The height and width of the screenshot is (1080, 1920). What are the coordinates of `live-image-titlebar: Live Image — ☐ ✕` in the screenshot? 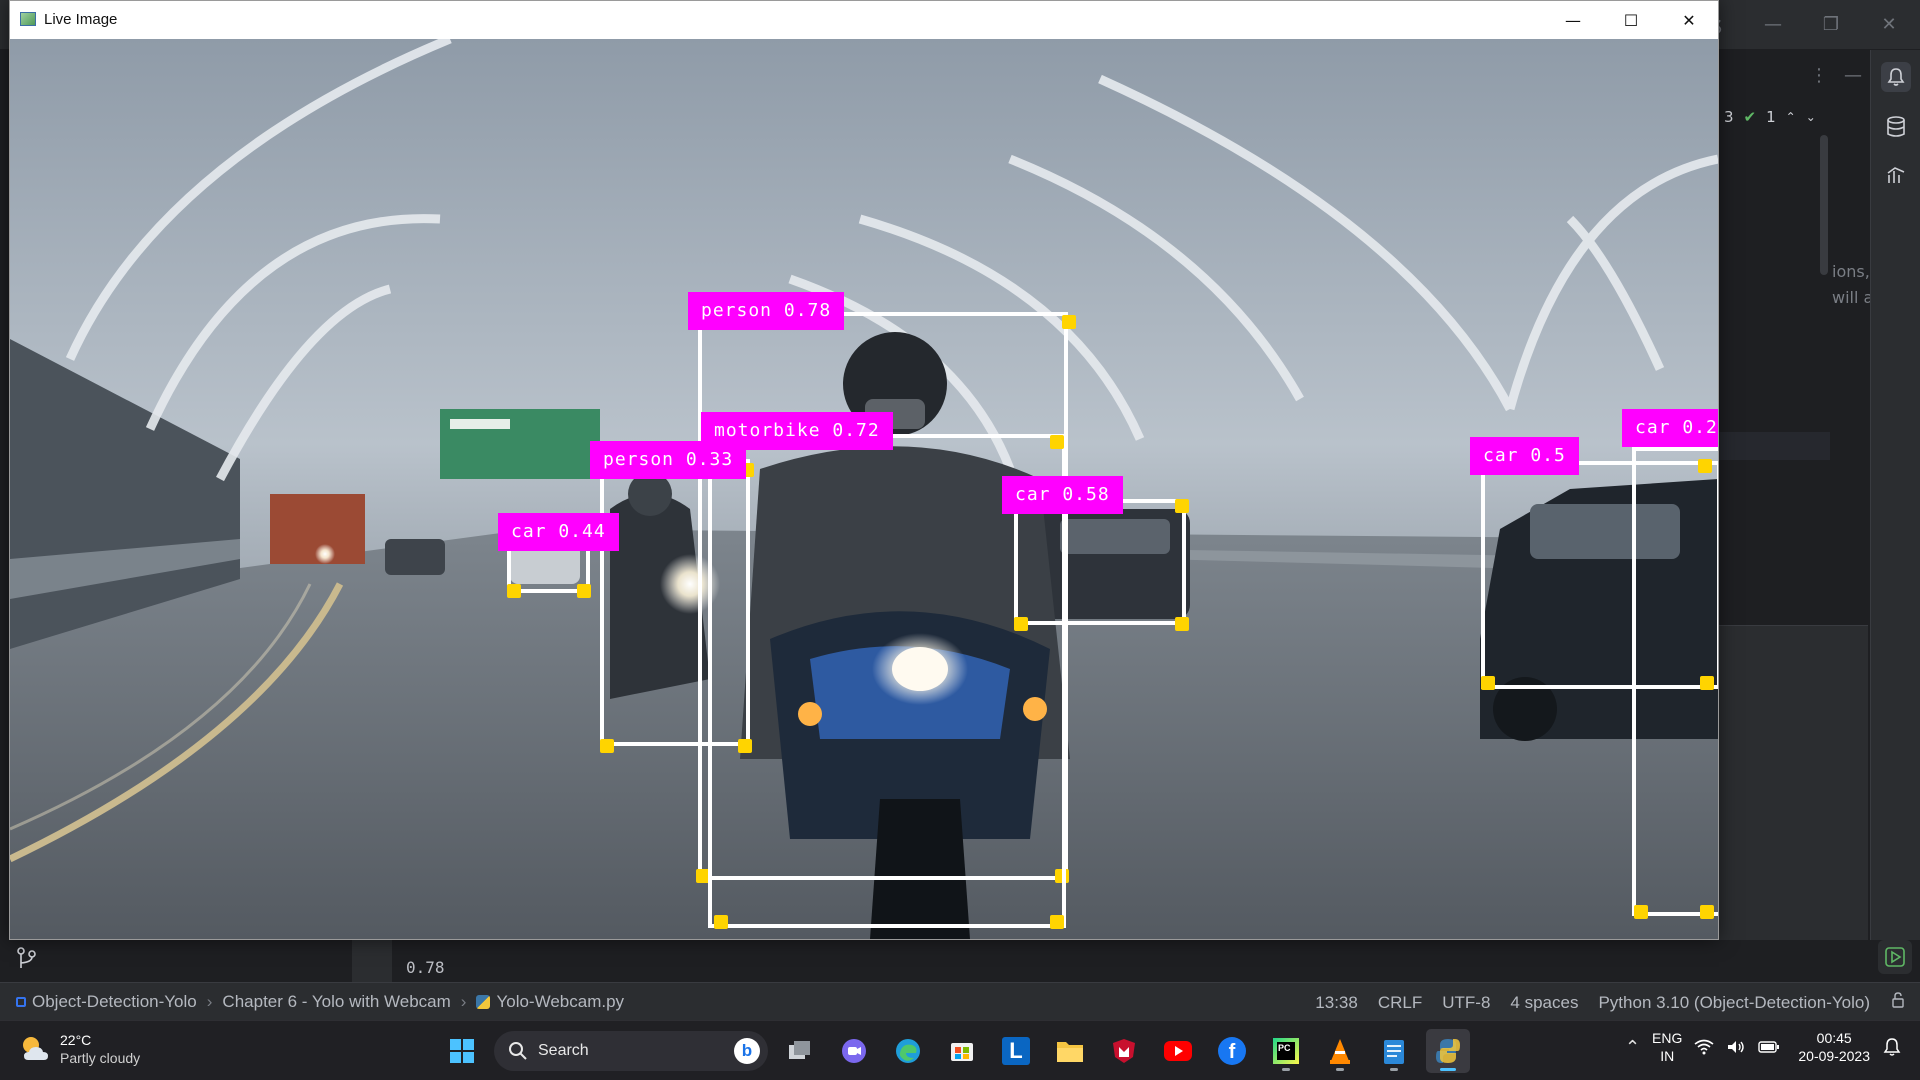 It's located at (864, 20).